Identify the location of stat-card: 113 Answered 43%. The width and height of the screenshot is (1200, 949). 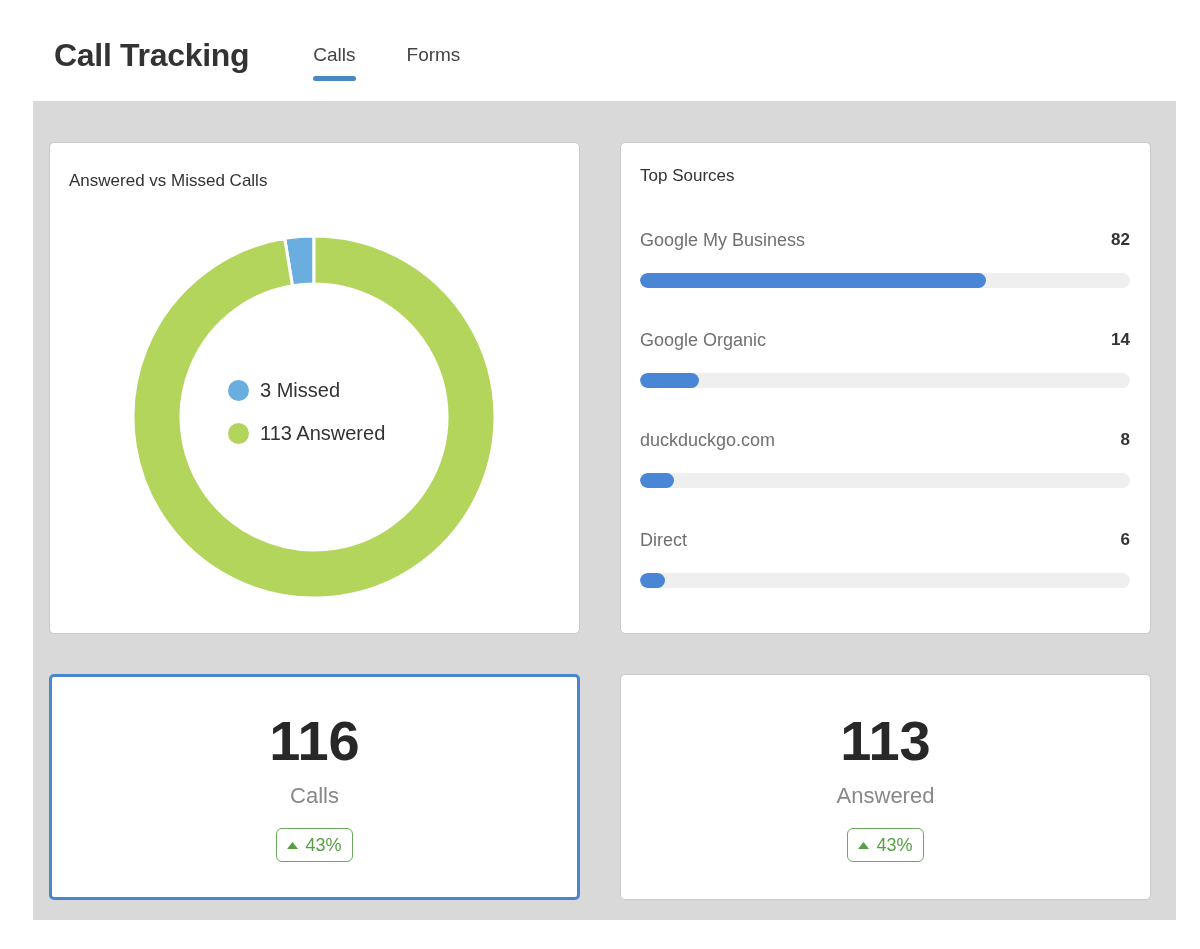
(885, 787).